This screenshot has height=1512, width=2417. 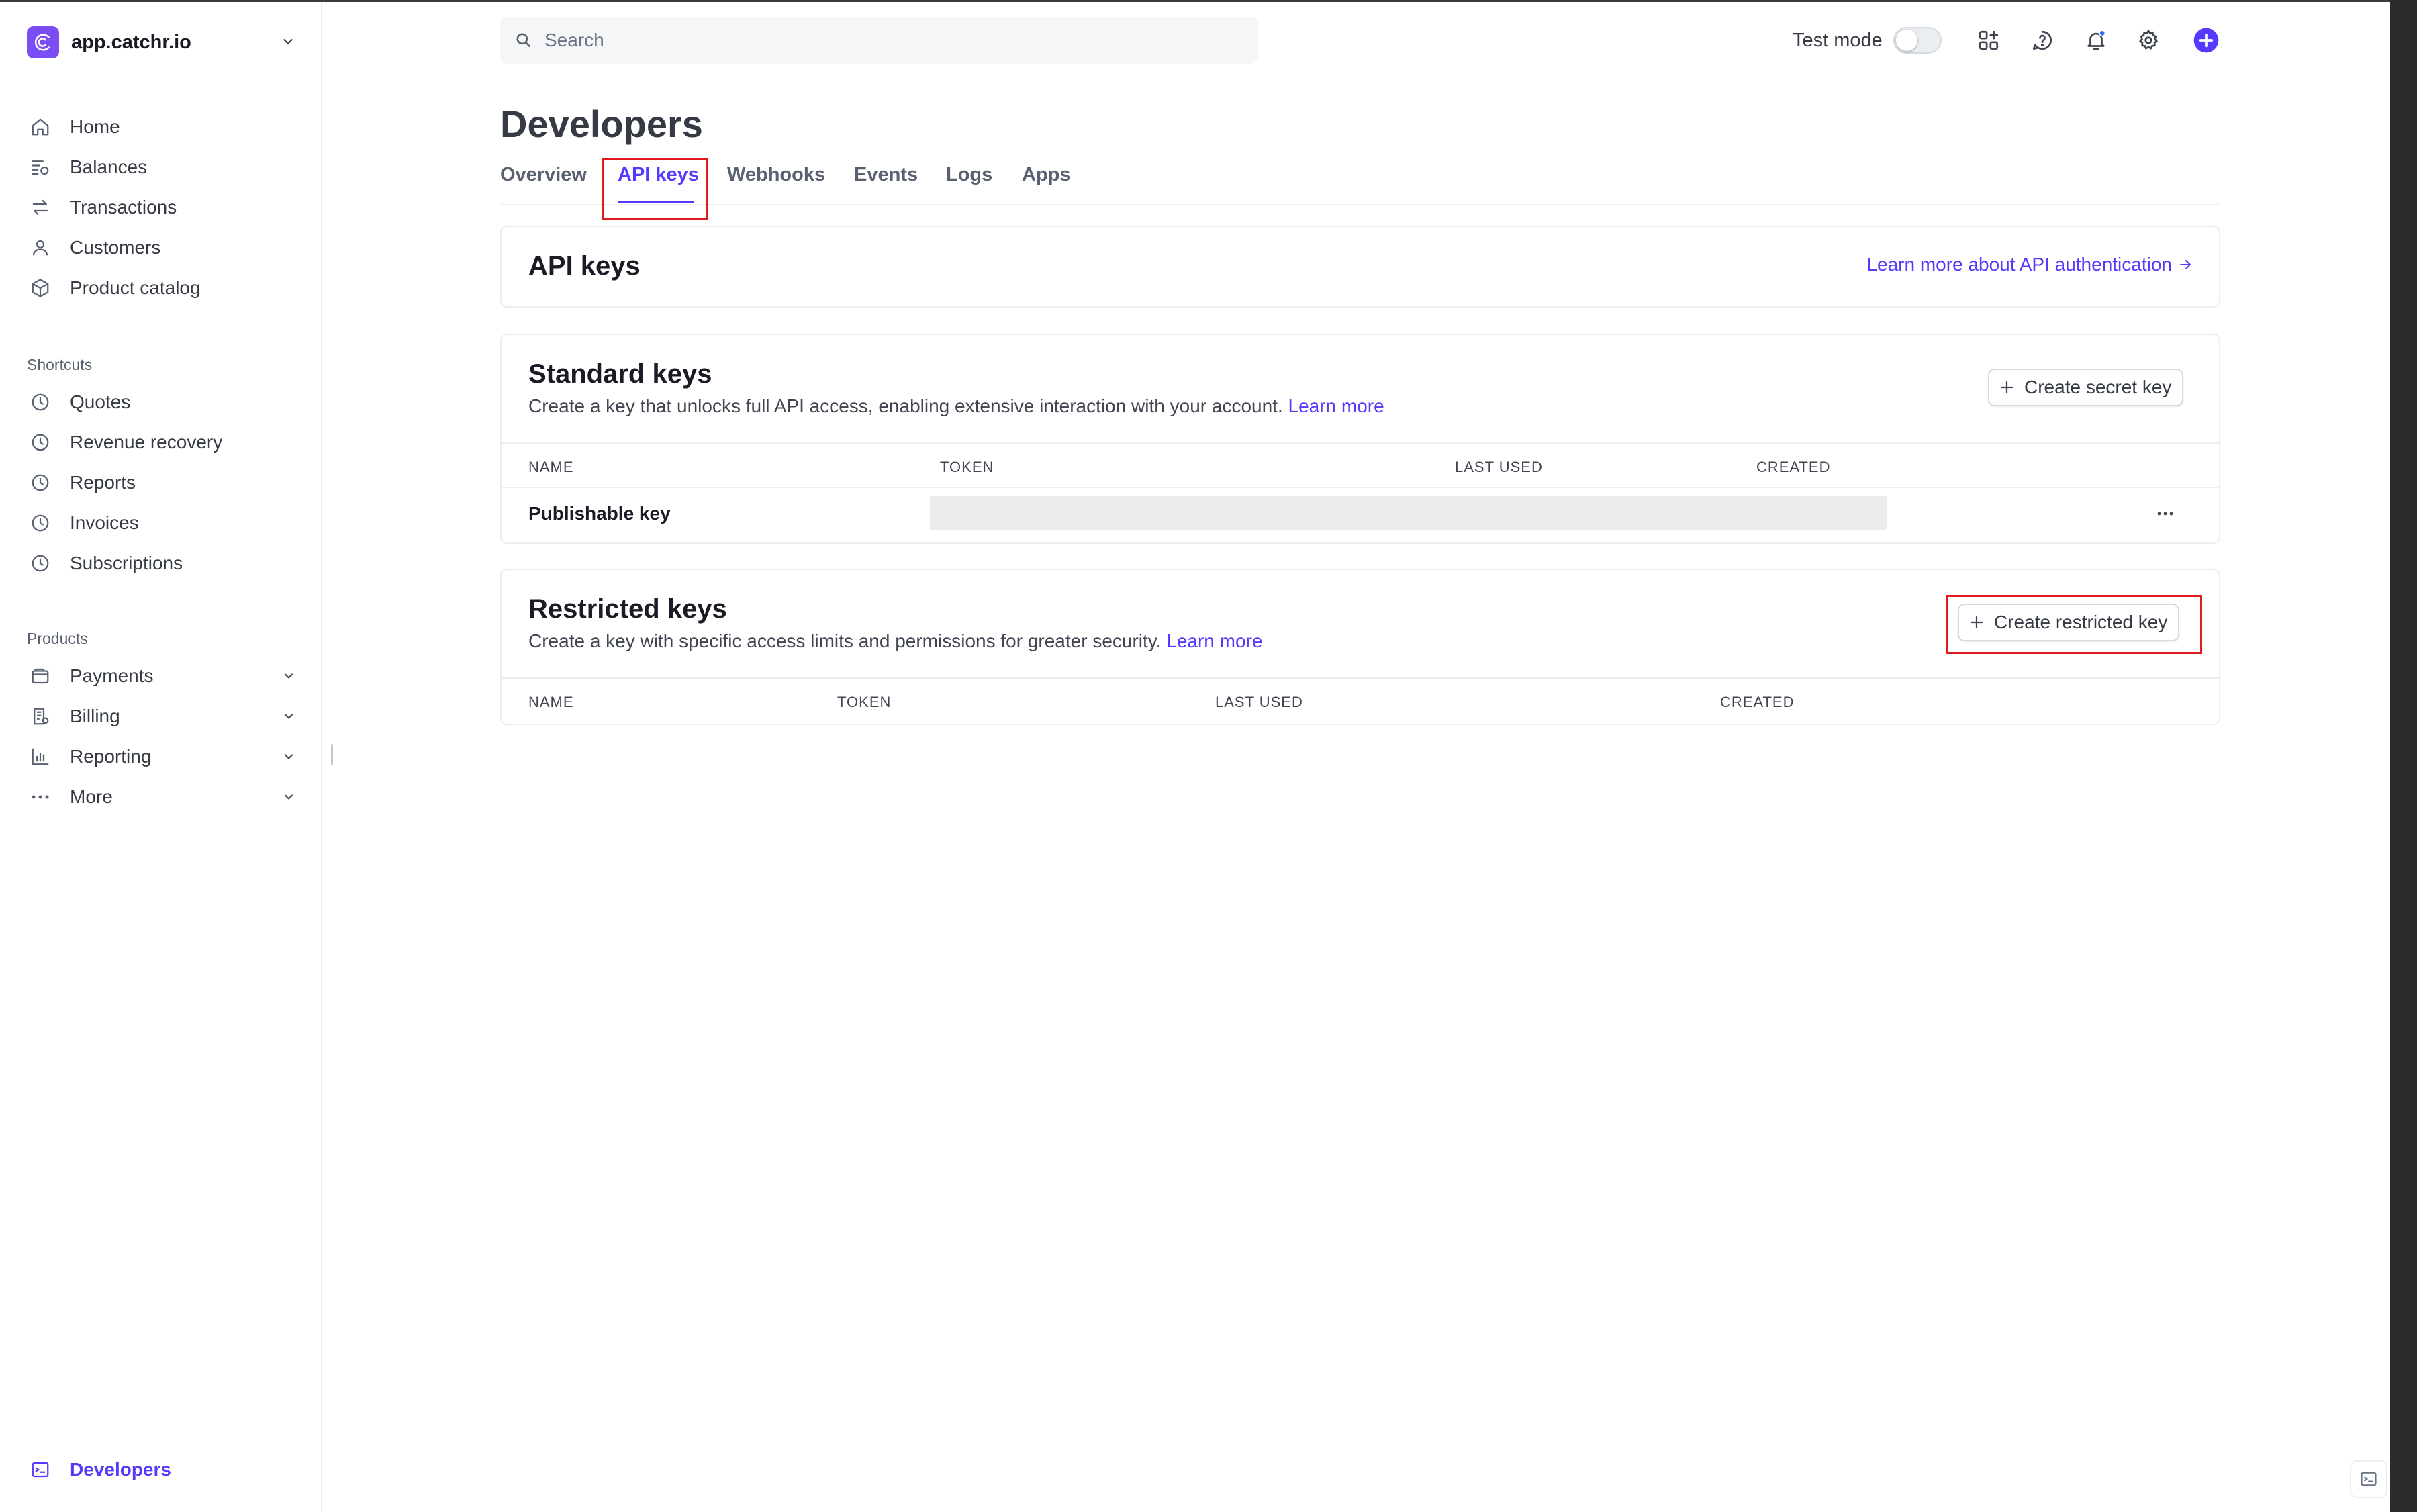 What do you see at coordinates (1989, 40) in the screenshot?
I see `apps-plus-icon` at bounding box center [1989, 40].